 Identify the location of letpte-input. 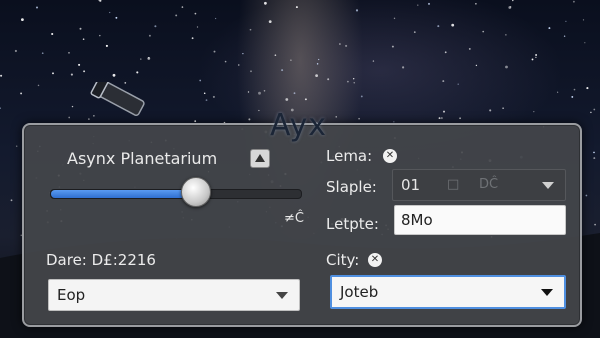
(480, 220).